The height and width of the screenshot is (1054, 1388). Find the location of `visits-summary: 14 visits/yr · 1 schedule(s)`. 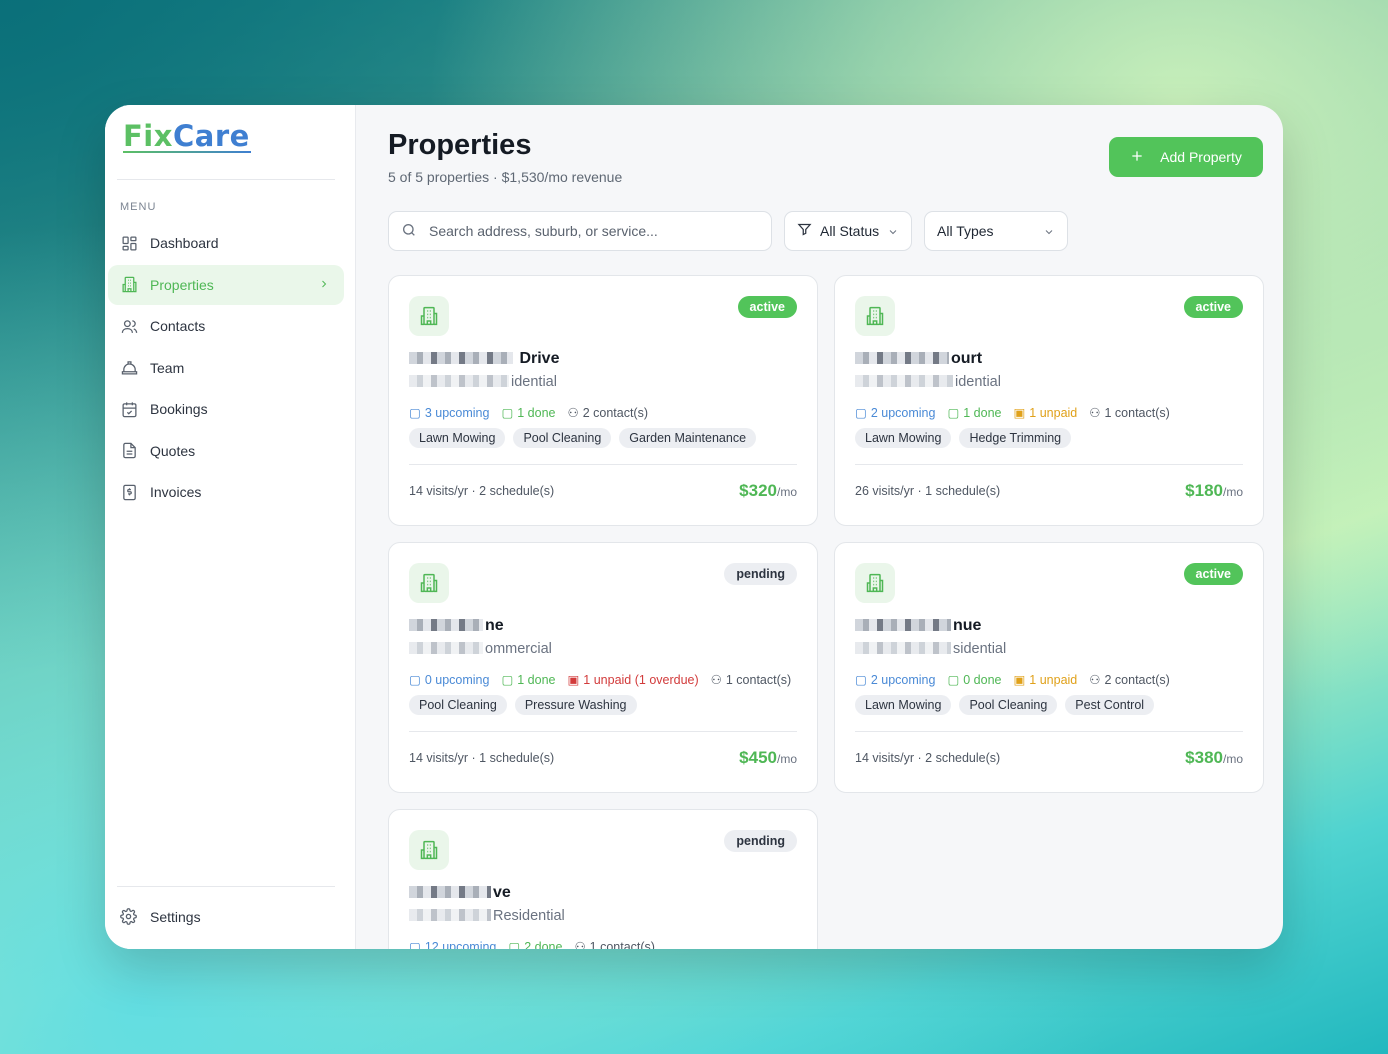

visits-summary: 14 visits/yr · 1 schedule(s) is located at coordinates (482, 758).